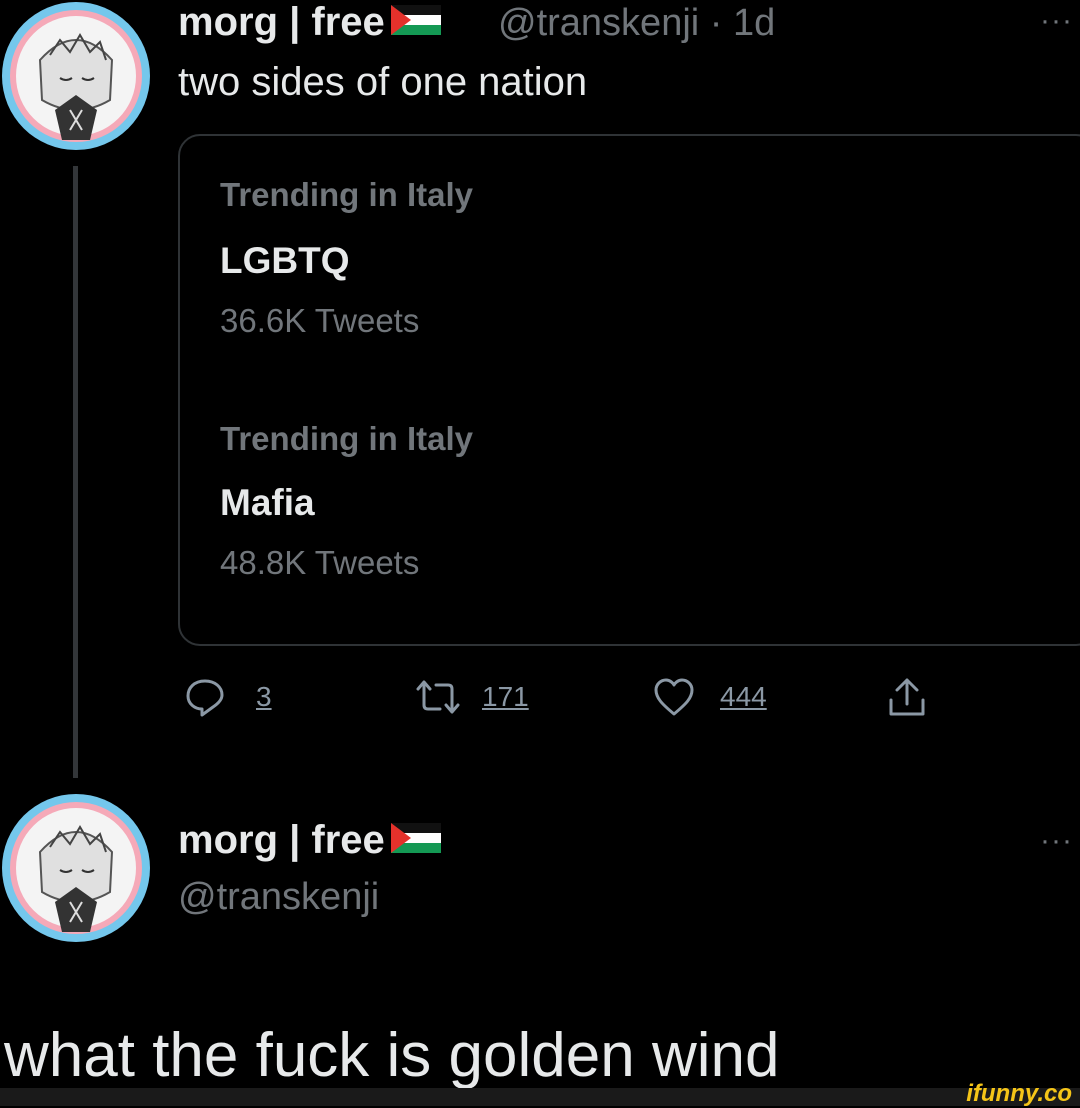  What do you see at coordinates (392, 1055) in the screenshot?
I see `caption-text: what the fuck is golden wind` at bounding box center [392, 1055].